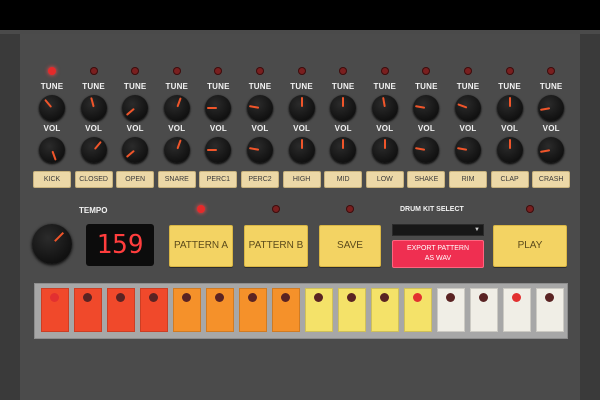 This screenshot has width=600, height=400. I want to click on tempo-knob, so click(52, 244).